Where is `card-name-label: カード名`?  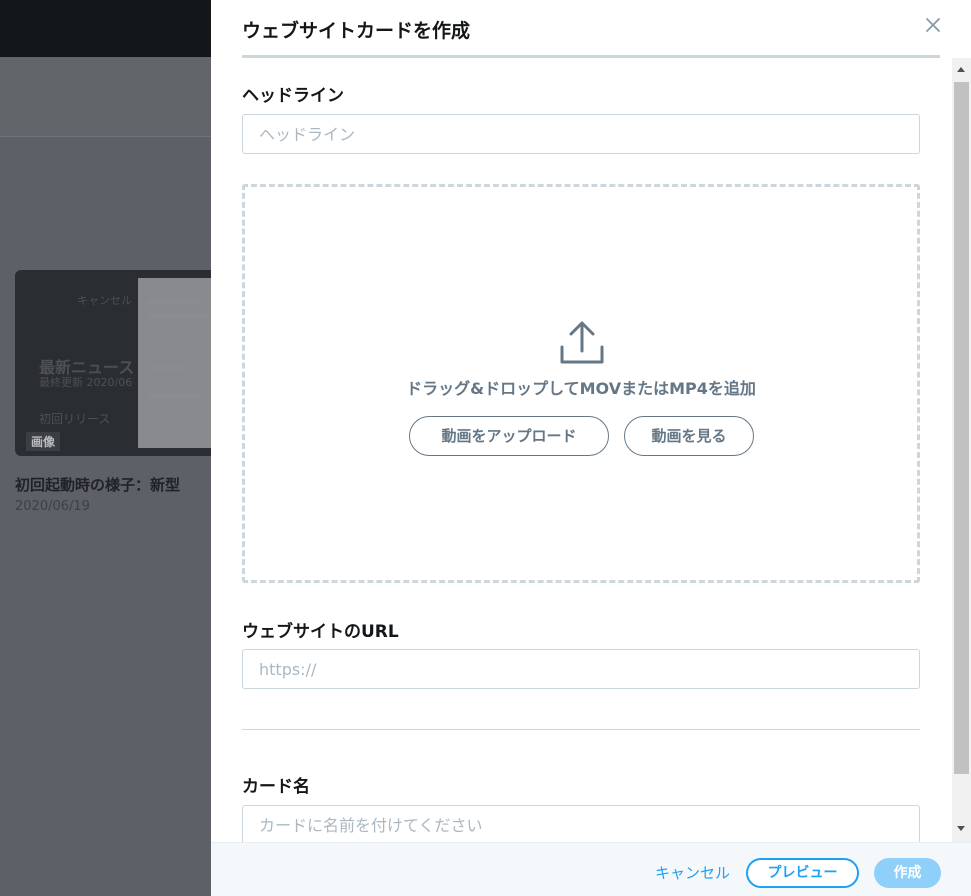
card-name-label: カード名 is located at coordinates (276, 787).